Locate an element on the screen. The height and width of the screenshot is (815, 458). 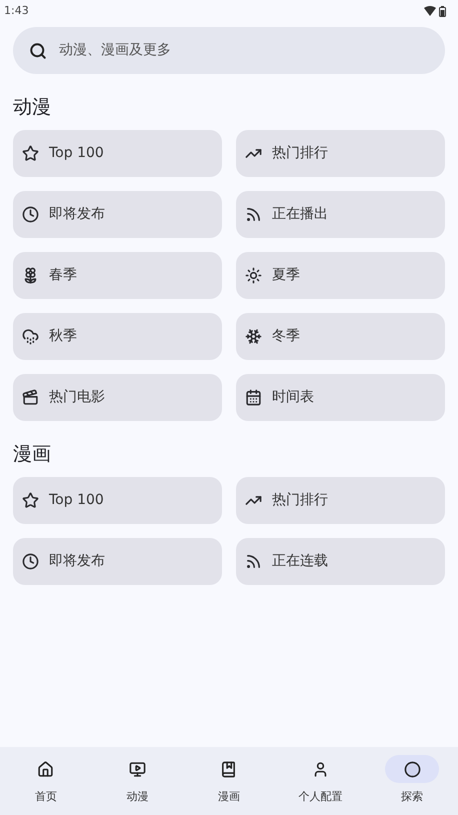
section-heading: 漫画 is located at coordinates (32, 454).